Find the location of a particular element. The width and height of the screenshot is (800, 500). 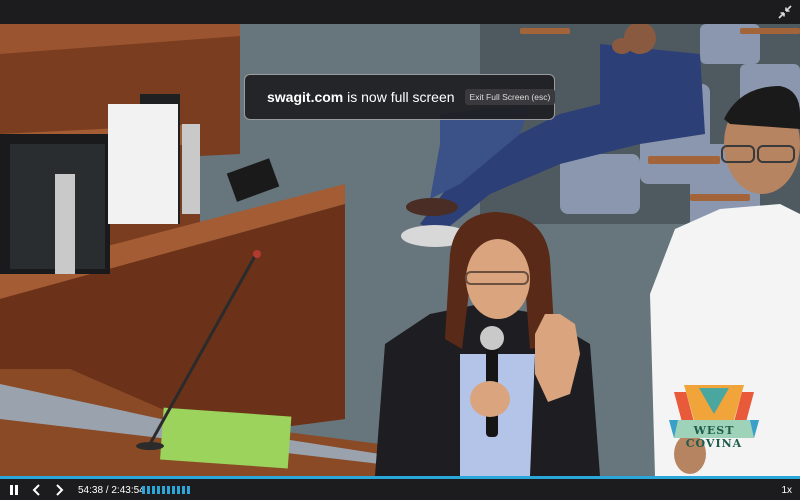

player-controls: 54:38 / 2:43:54 1x is located at coordinates (400, 488).